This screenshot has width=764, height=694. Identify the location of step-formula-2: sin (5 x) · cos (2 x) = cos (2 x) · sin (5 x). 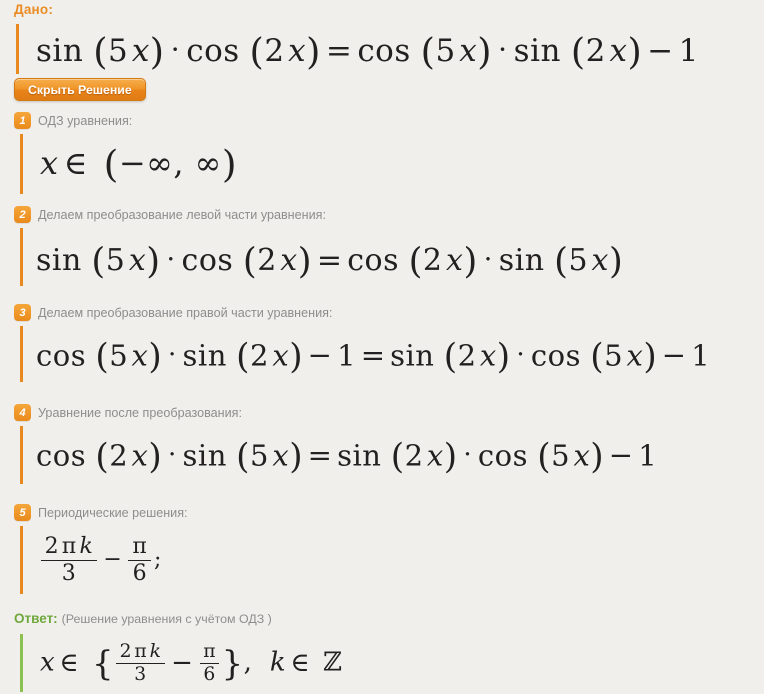
(329, 261).